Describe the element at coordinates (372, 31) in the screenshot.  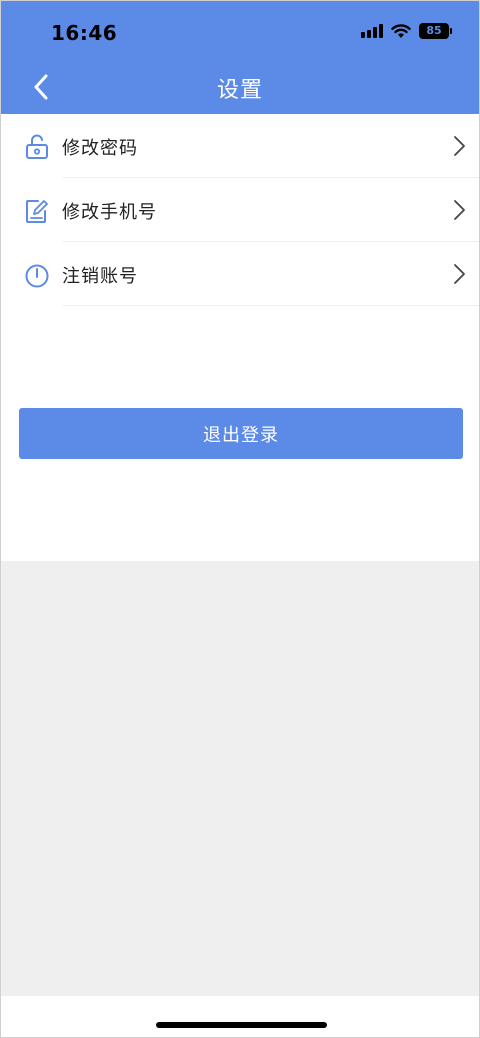
I see `signal-icon` at that location.